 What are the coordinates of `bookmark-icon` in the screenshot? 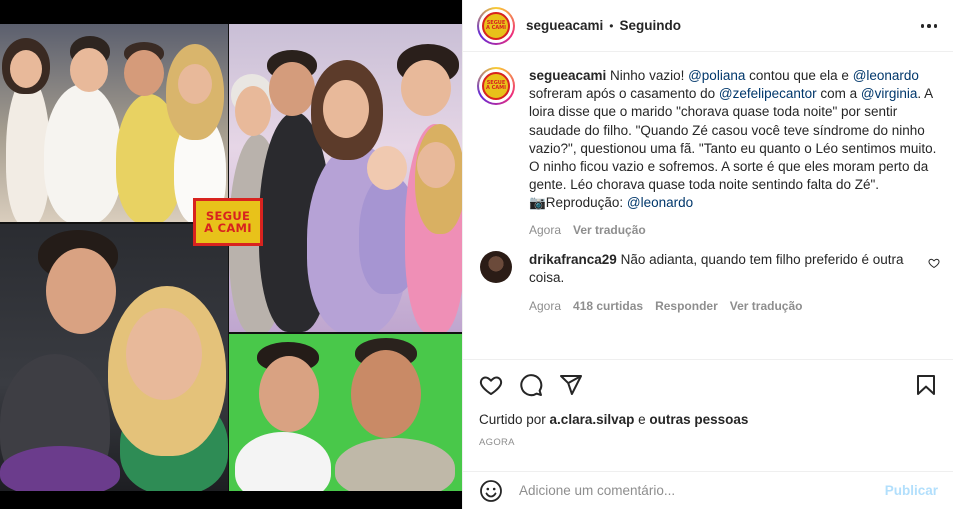 It's located at (926, 385).